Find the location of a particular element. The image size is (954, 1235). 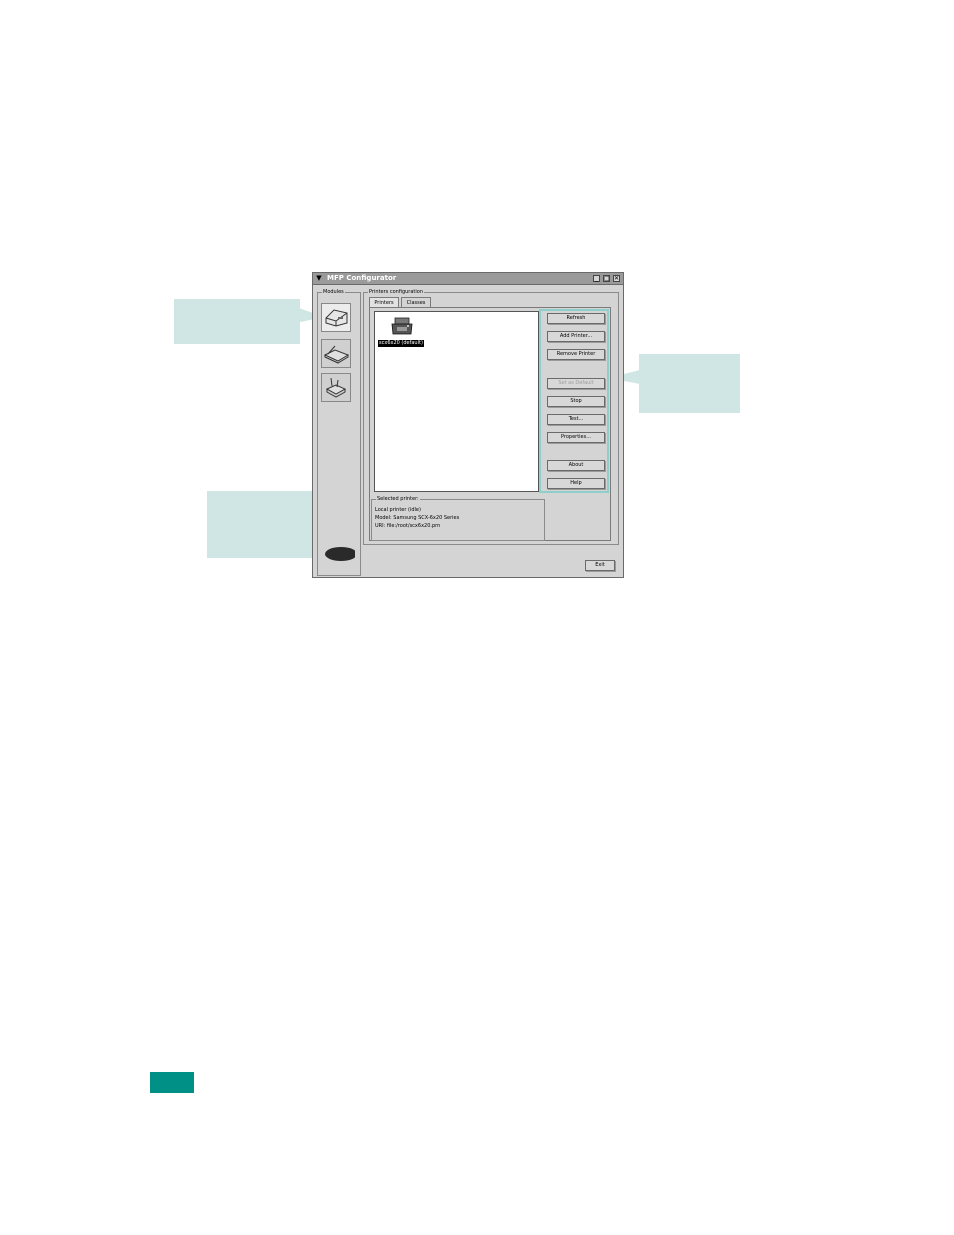

printer-item: scx6x20 (default) is located at coordinates (405, 333).